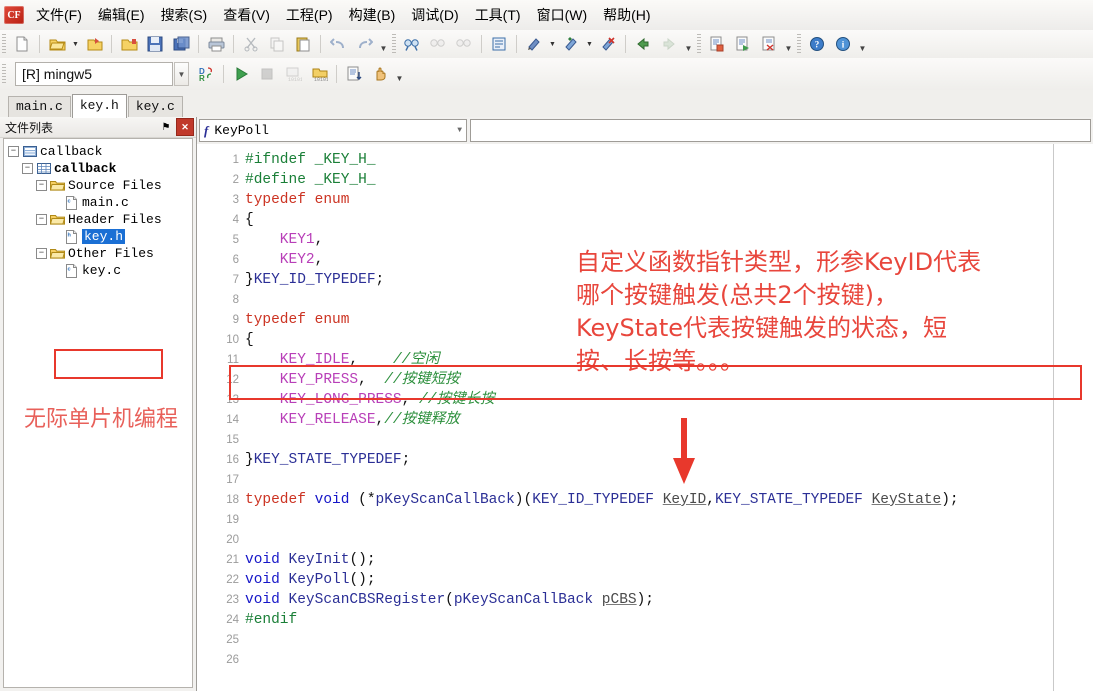 This screenshot has height=691, width=1093. Describe the element at coordinates (769, 44) in the screenshot. I see `rebuild-icon` at that location.